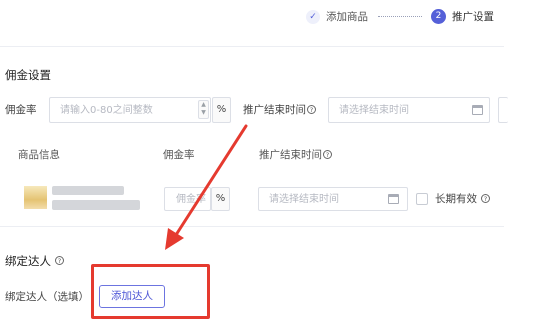 The image size is (546, 329). I want to click on product-detail-blurred, so click(96, 205).